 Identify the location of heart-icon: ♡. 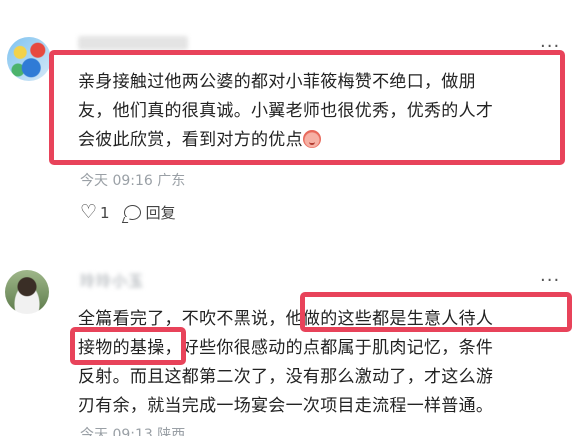
(88, 212).